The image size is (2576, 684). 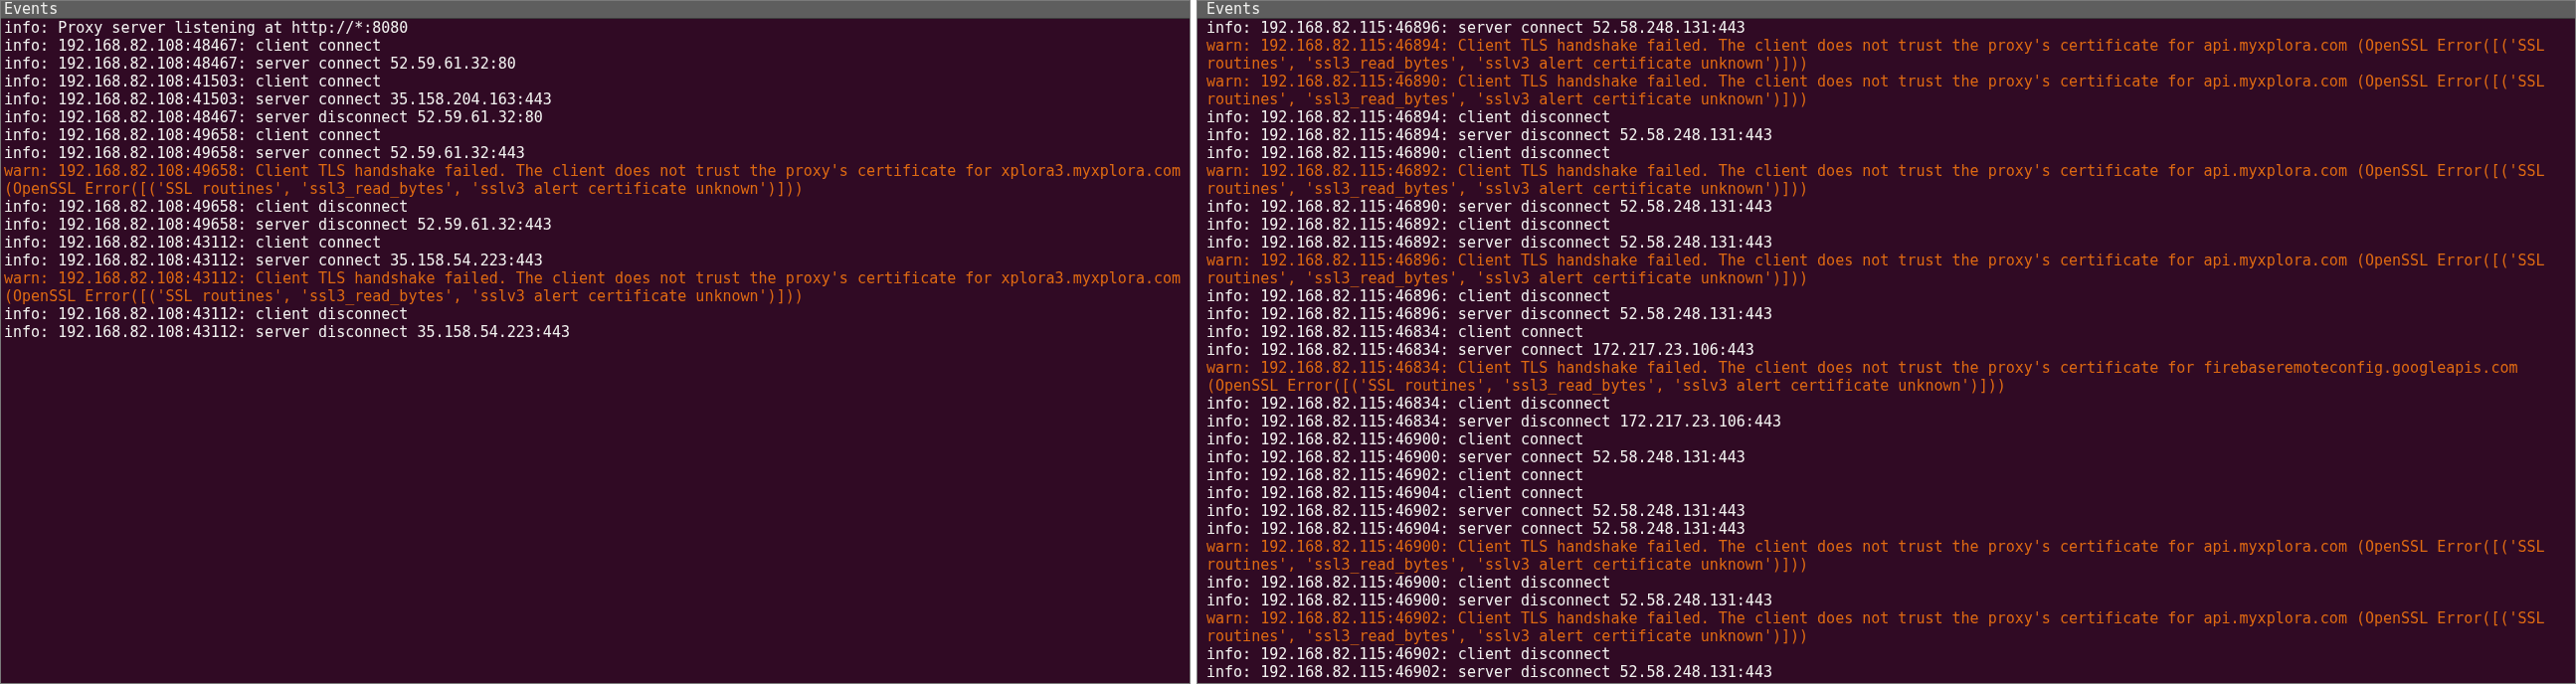 What do you see at coordinates (1489, 135) in the screenshot?
I see `log-line: info: 192.168.82.115:46894: server disconnect 52.58.248.131:443` at bounding box center [1489, 135].